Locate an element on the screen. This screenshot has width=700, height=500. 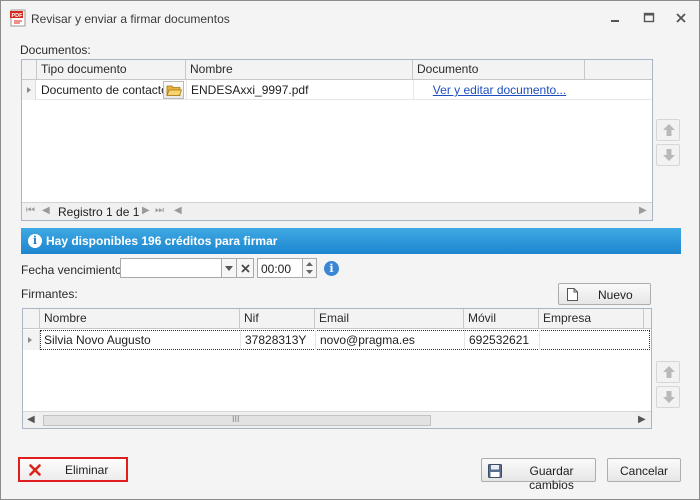
browse-file-button is located at coordinates (173, 90).